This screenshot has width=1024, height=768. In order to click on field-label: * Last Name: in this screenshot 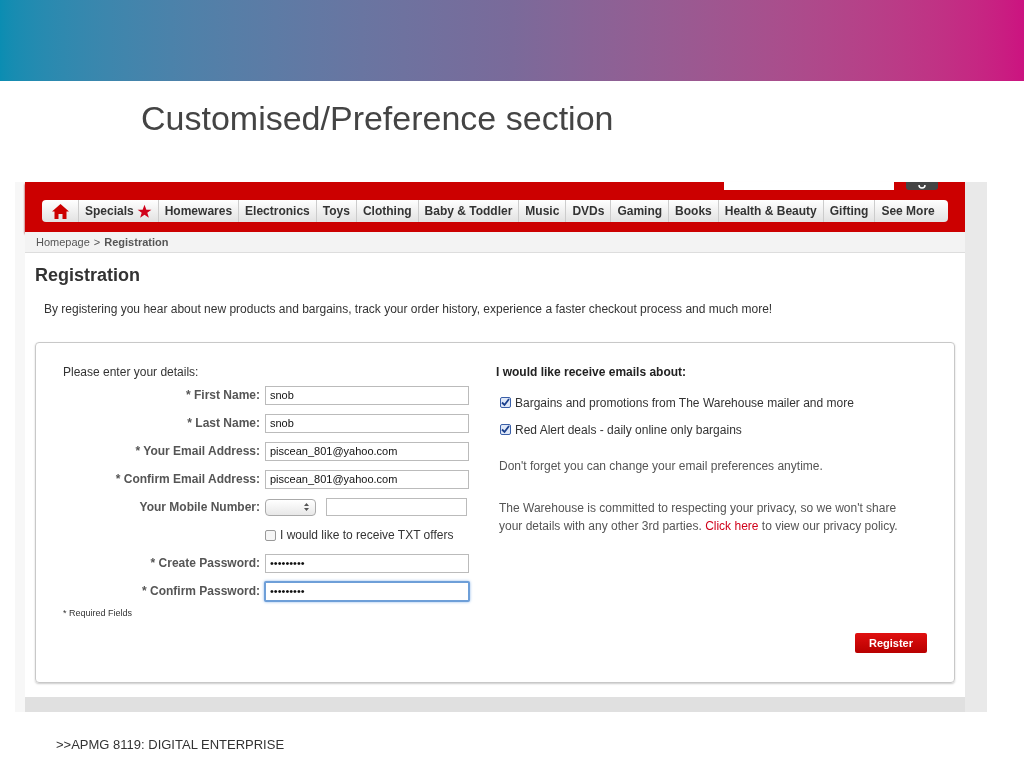, I will do `click(223, 423)`.